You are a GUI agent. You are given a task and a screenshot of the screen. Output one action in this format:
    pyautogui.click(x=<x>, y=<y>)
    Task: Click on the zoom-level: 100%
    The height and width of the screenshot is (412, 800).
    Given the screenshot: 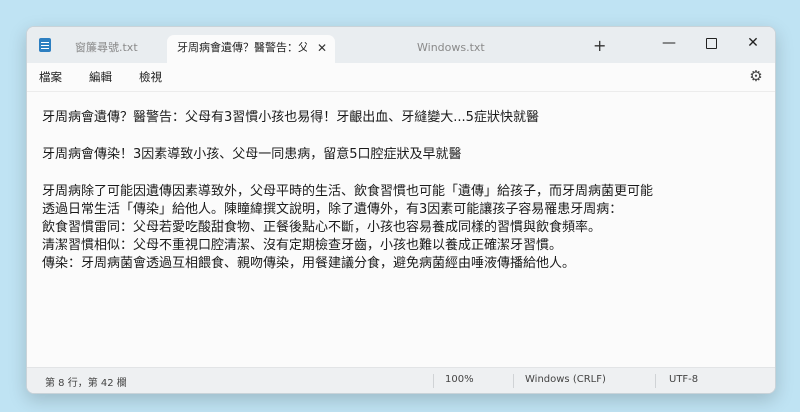 What is the action you would take?
    pyautogui.click(x=459, y=379)
    